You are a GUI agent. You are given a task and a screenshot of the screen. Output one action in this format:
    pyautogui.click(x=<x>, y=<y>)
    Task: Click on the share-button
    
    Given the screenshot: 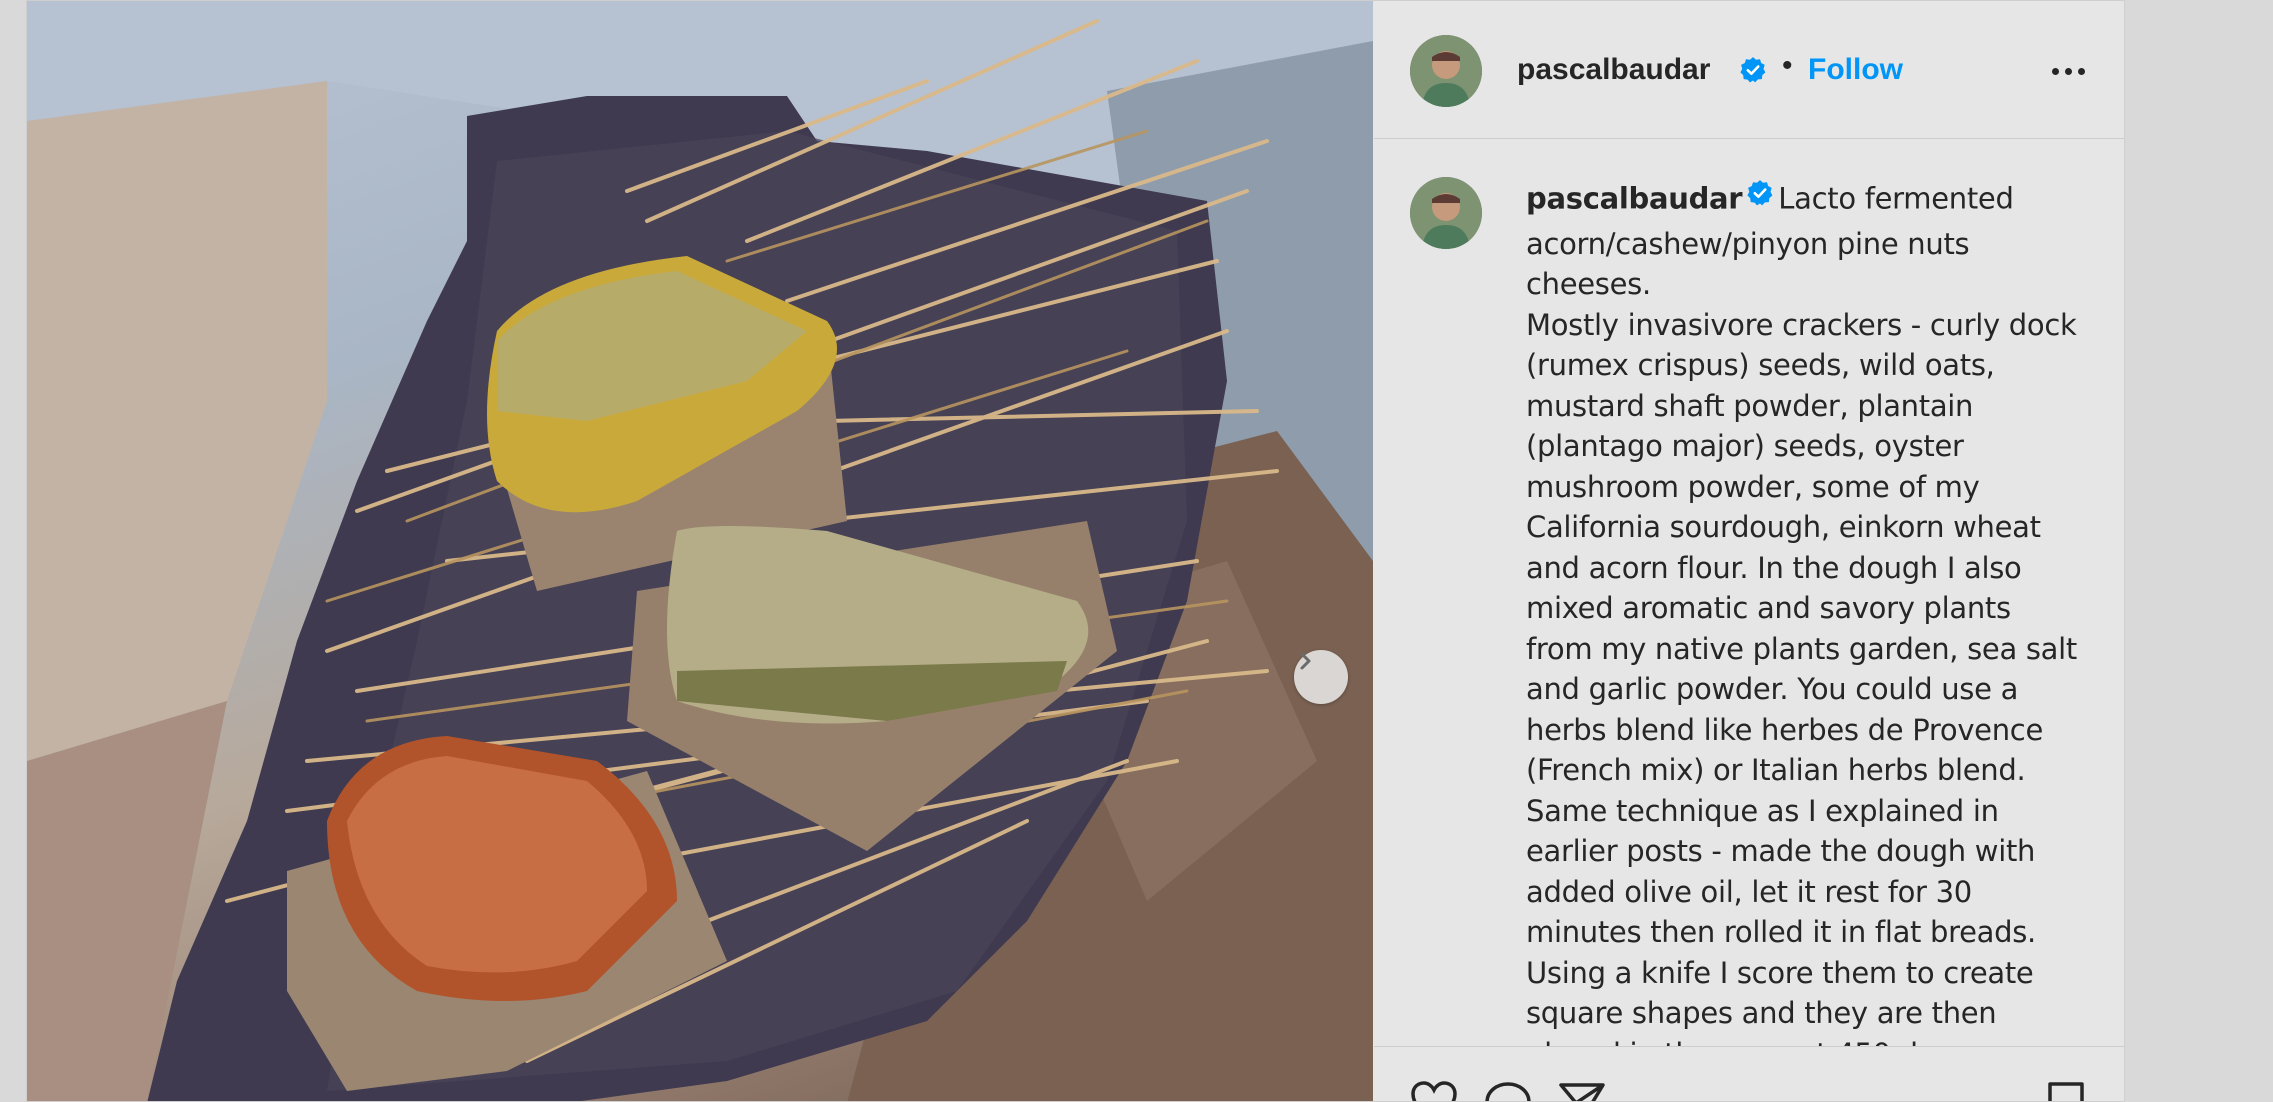 What is the action you would take?
    pyautogui.click(x=1582, y=1091)
    